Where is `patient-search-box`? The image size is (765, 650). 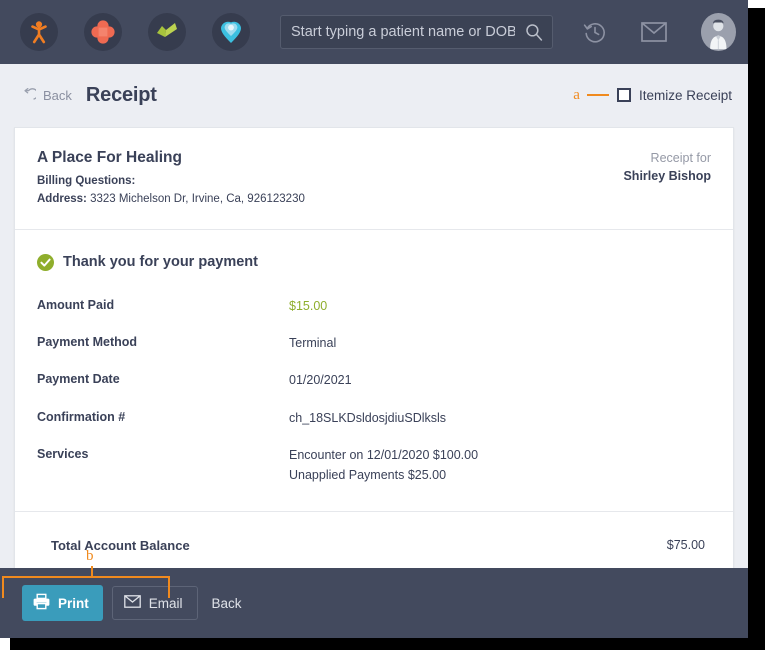
patient-search-box is located at coordinates (417, 32).